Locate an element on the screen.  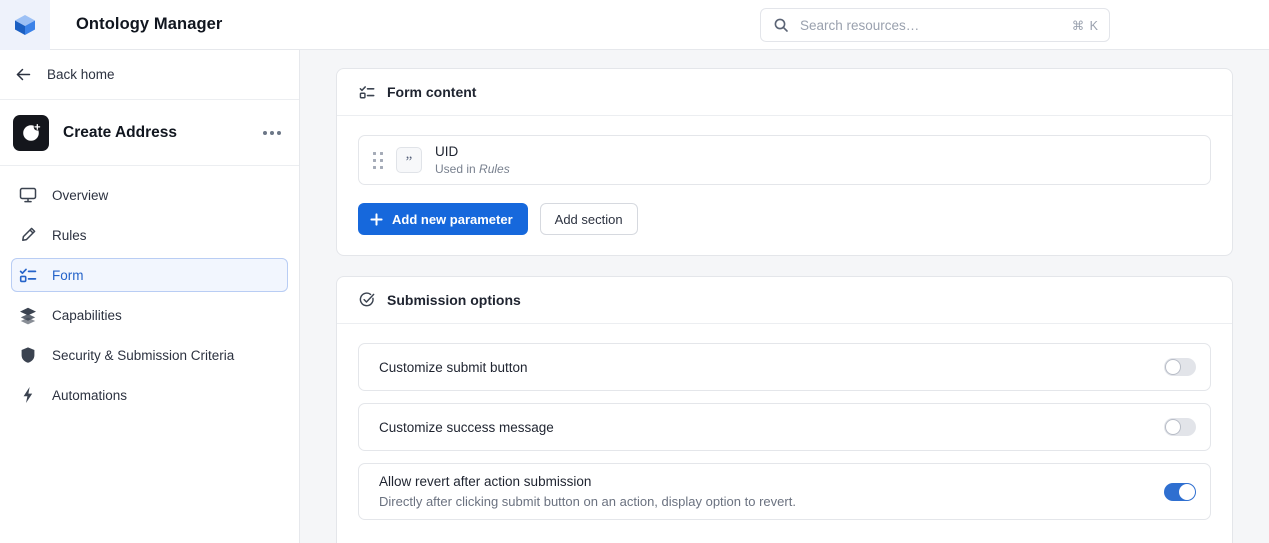
sidebar-item-automations: Automations is located at coordinates (149, 395).